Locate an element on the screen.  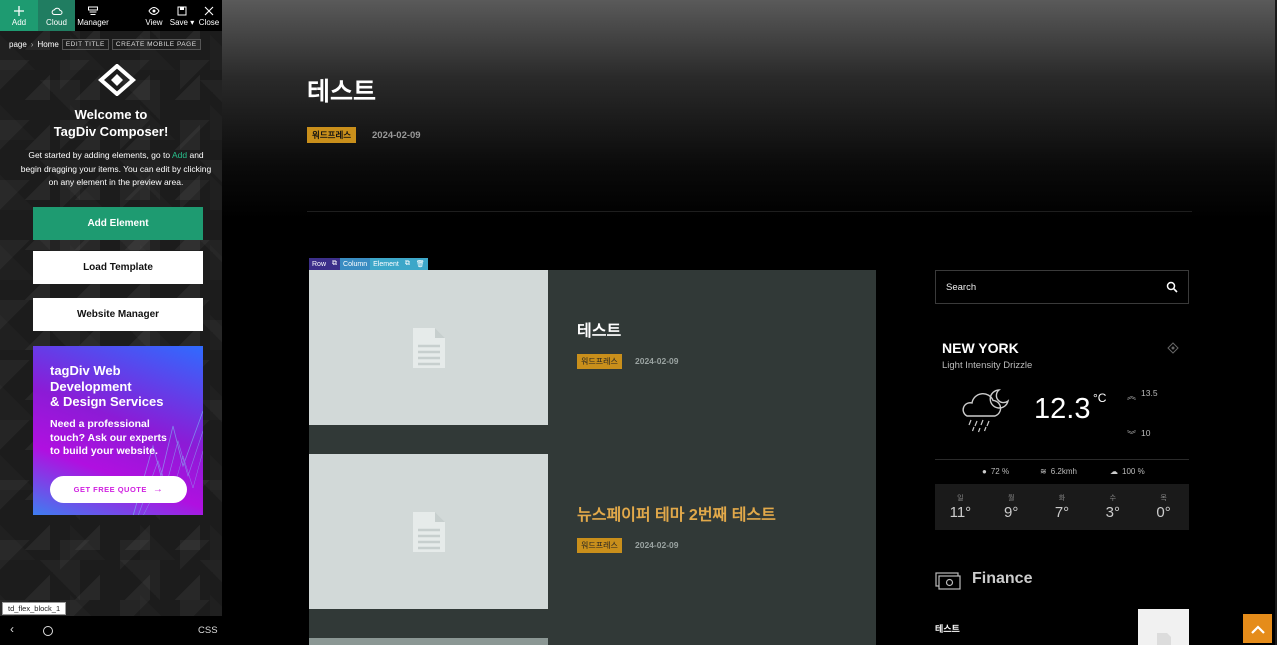
close-button: Close is located at coordinates (209, 15).